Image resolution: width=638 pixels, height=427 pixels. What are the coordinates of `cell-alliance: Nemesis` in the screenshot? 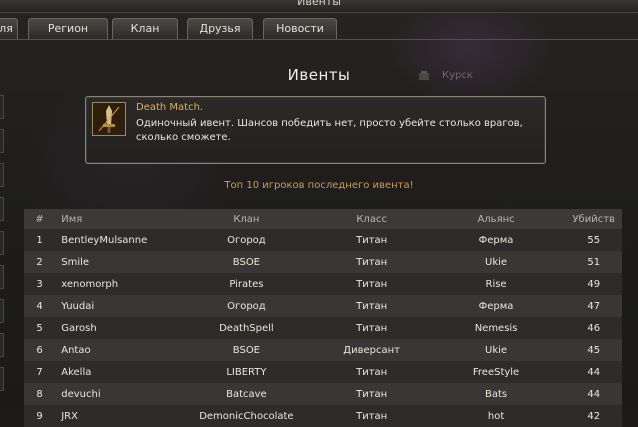 It's located at (496, 328).